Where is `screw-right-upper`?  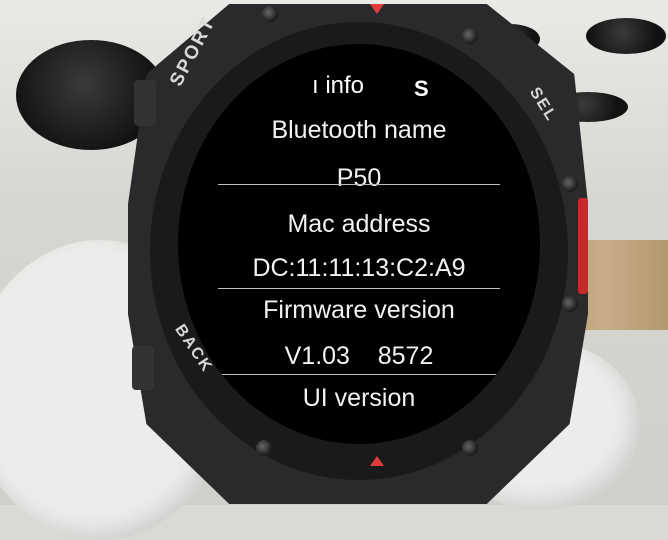
screw-right-upper is located at coordinates (570, 184).